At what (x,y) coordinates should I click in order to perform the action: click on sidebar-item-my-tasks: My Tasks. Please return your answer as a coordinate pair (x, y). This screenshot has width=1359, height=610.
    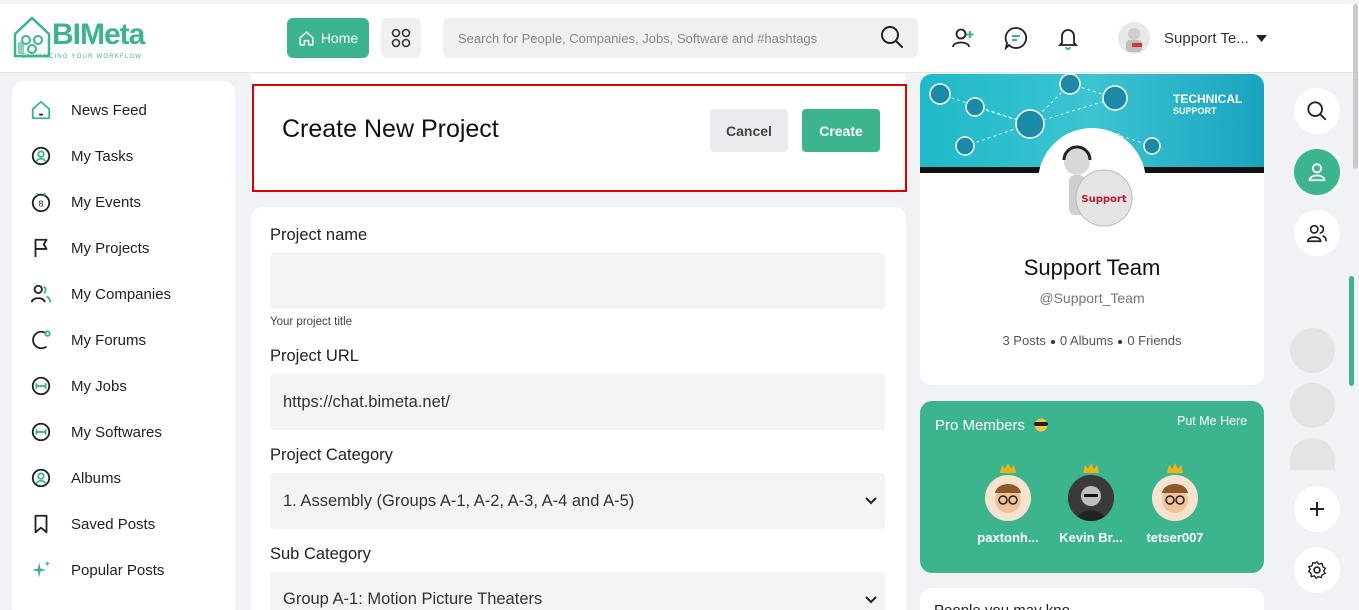
    Looking at the image, I should click on (81, 156).